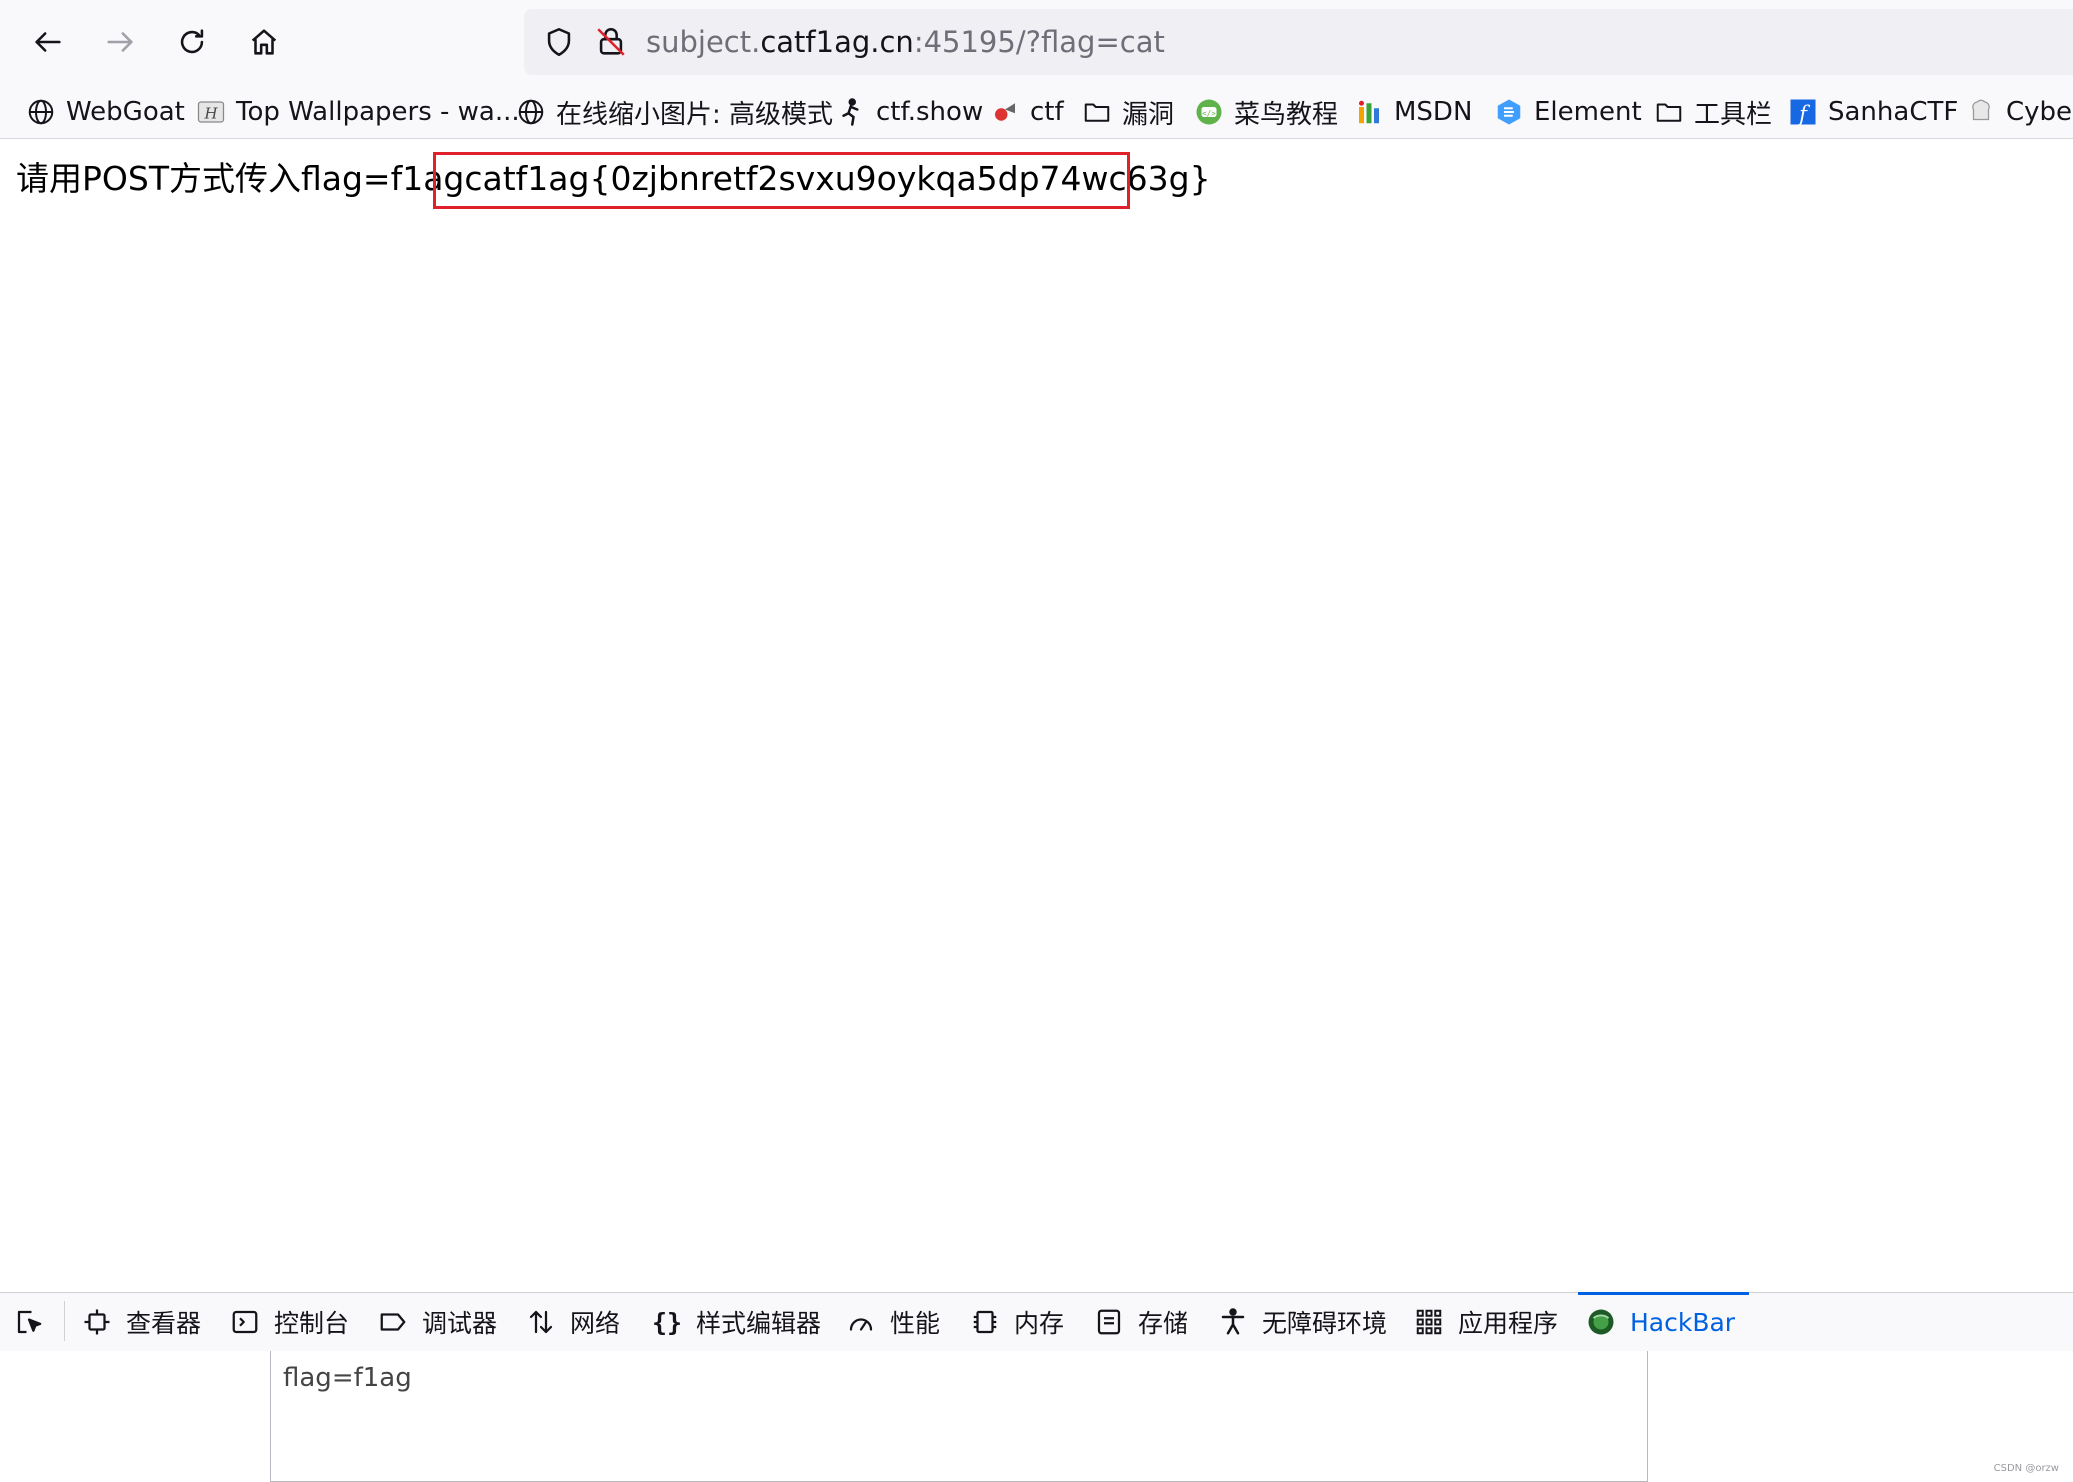 This screenshot has width=2073, height=1482. I want to click on tab-label: 应用程序, so click(1508, 1323).